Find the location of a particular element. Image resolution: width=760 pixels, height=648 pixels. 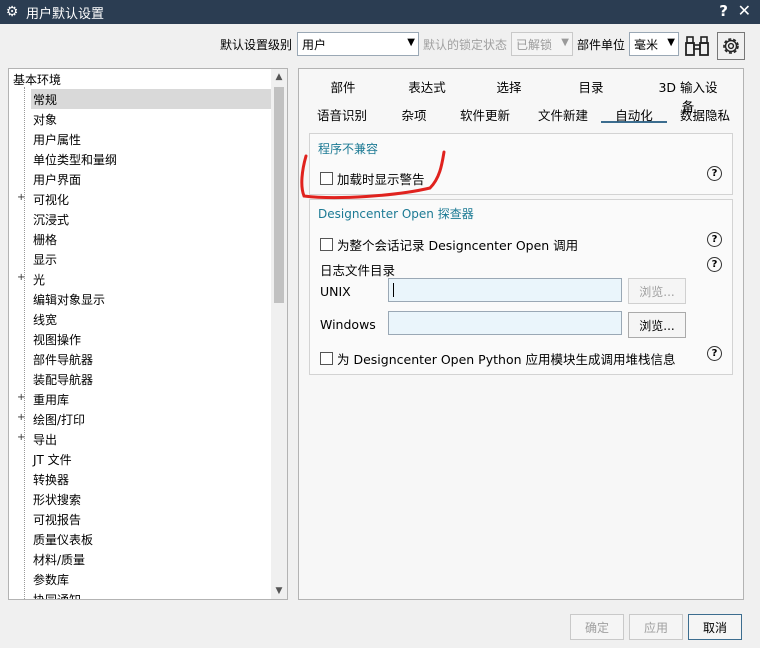

tree-item: 编辑对象显示 is located at coordinates (151, 299).